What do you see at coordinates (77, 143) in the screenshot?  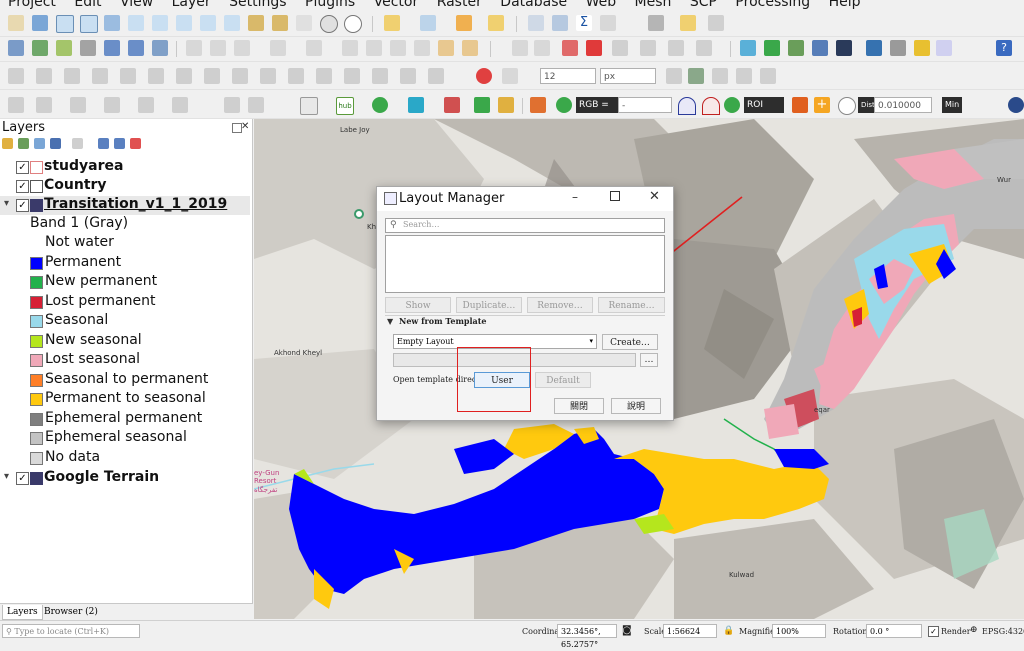 I see `filter-legend-icon` at bounding box center [77, 143].